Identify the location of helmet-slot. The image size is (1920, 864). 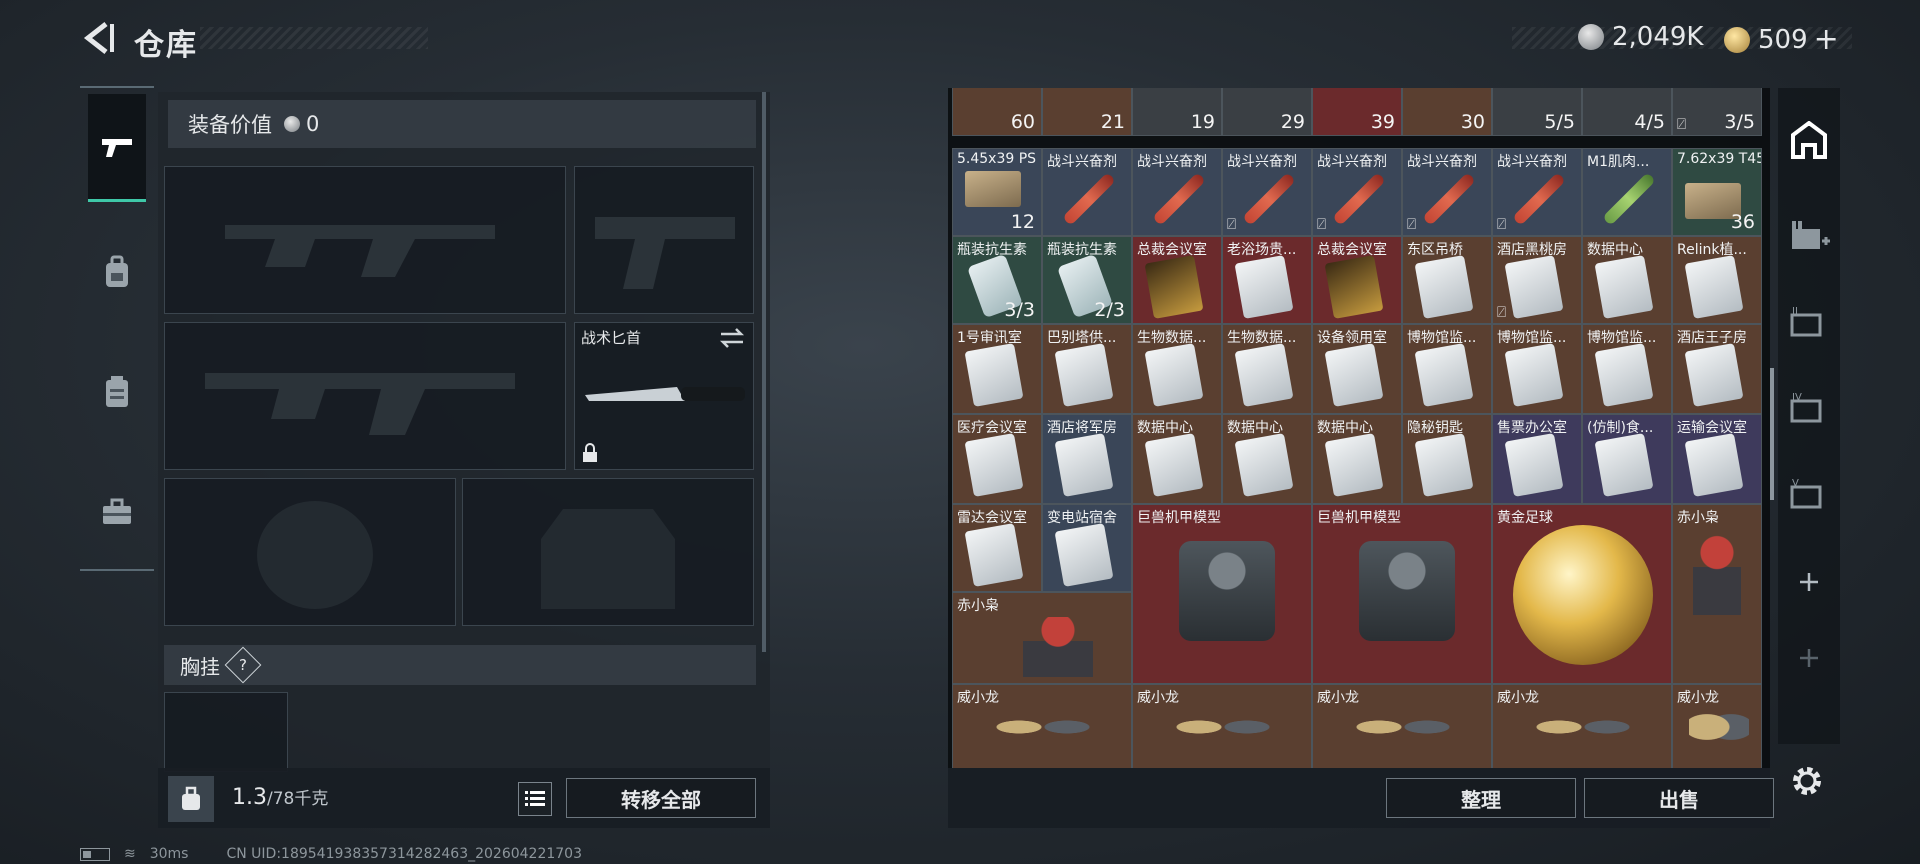
(310, 552).